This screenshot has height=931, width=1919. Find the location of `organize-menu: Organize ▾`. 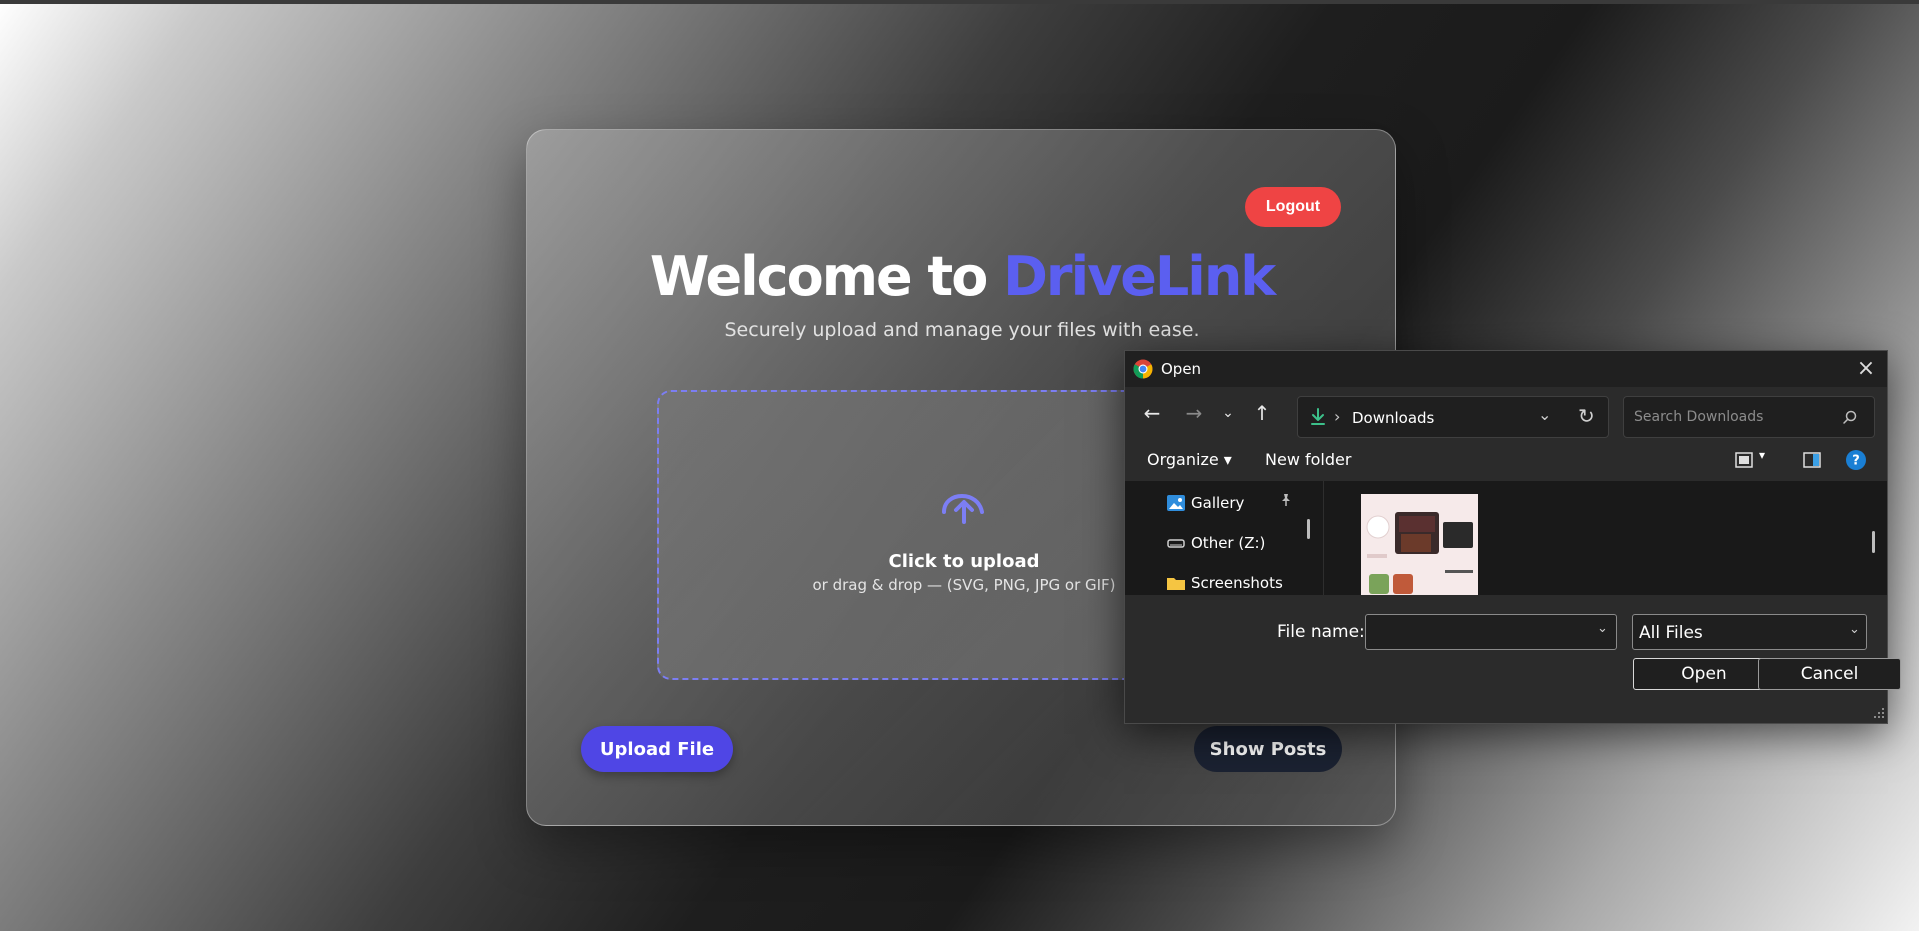

organize-menu: Organize ▾ is located at coordinates (1189, 459).